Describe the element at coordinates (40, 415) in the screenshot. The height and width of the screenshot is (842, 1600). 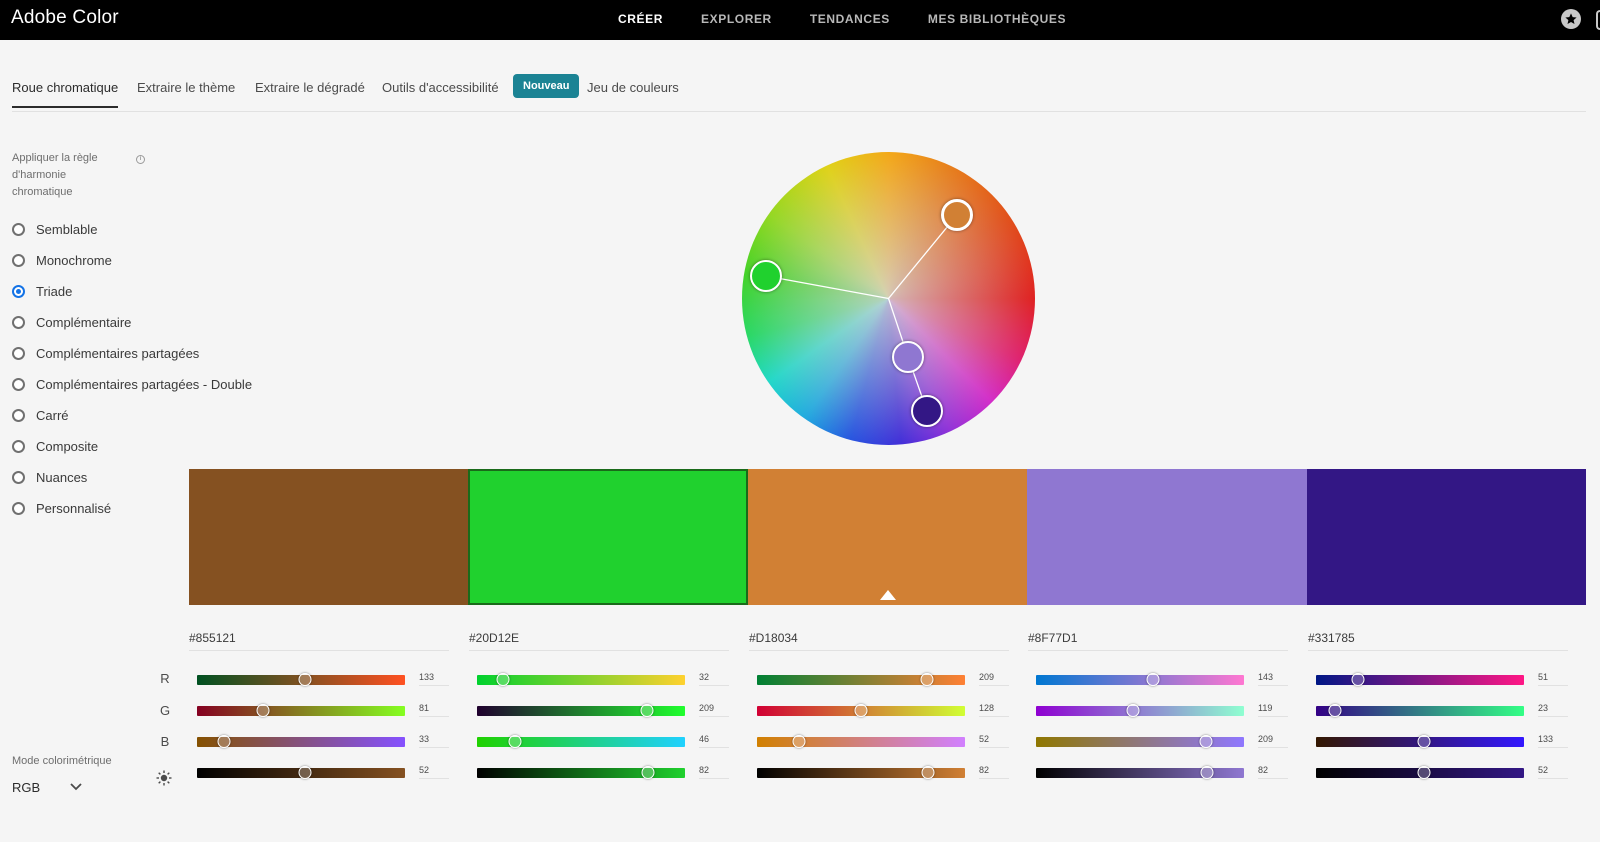
I see `harmony-option-square: Carré` at that location.